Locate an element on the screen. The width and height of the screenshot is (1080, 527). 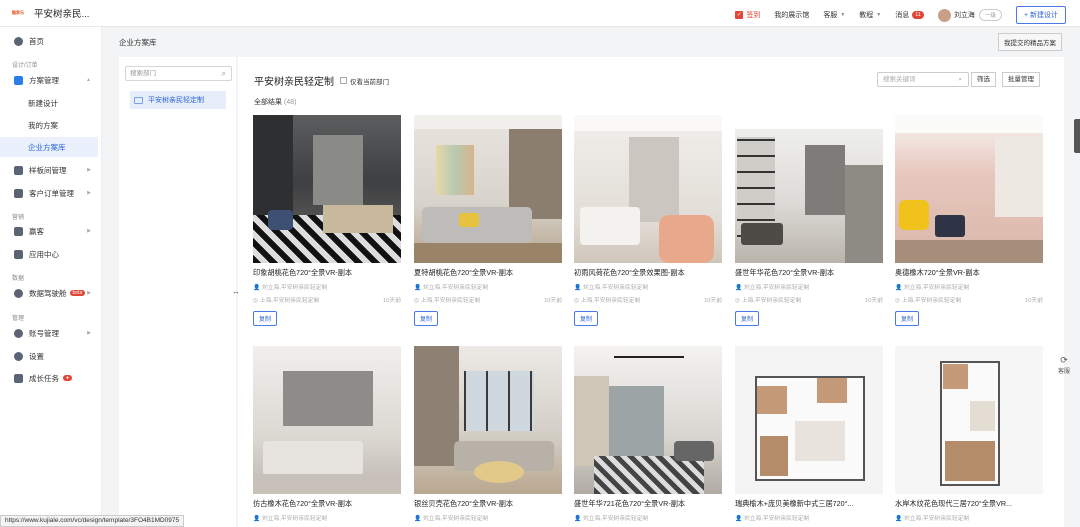
result-label: 全部结果 is located at coordinates (268, 102).